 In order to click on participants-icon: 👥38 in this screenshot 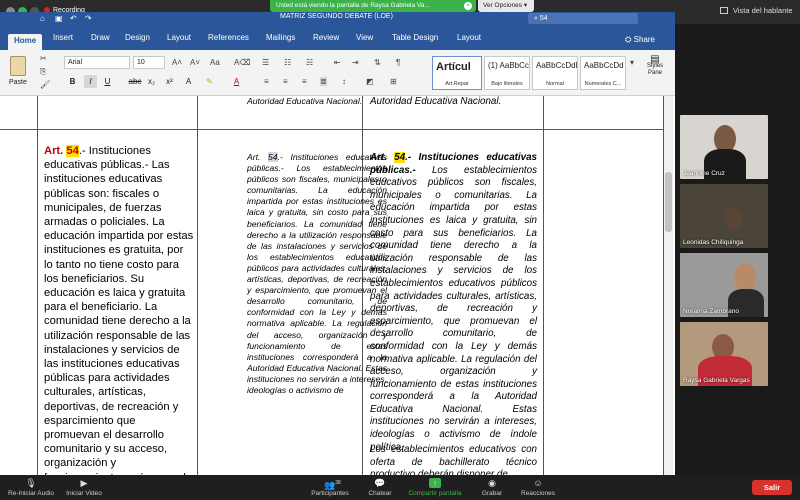, I will do `click(332, 485)`.